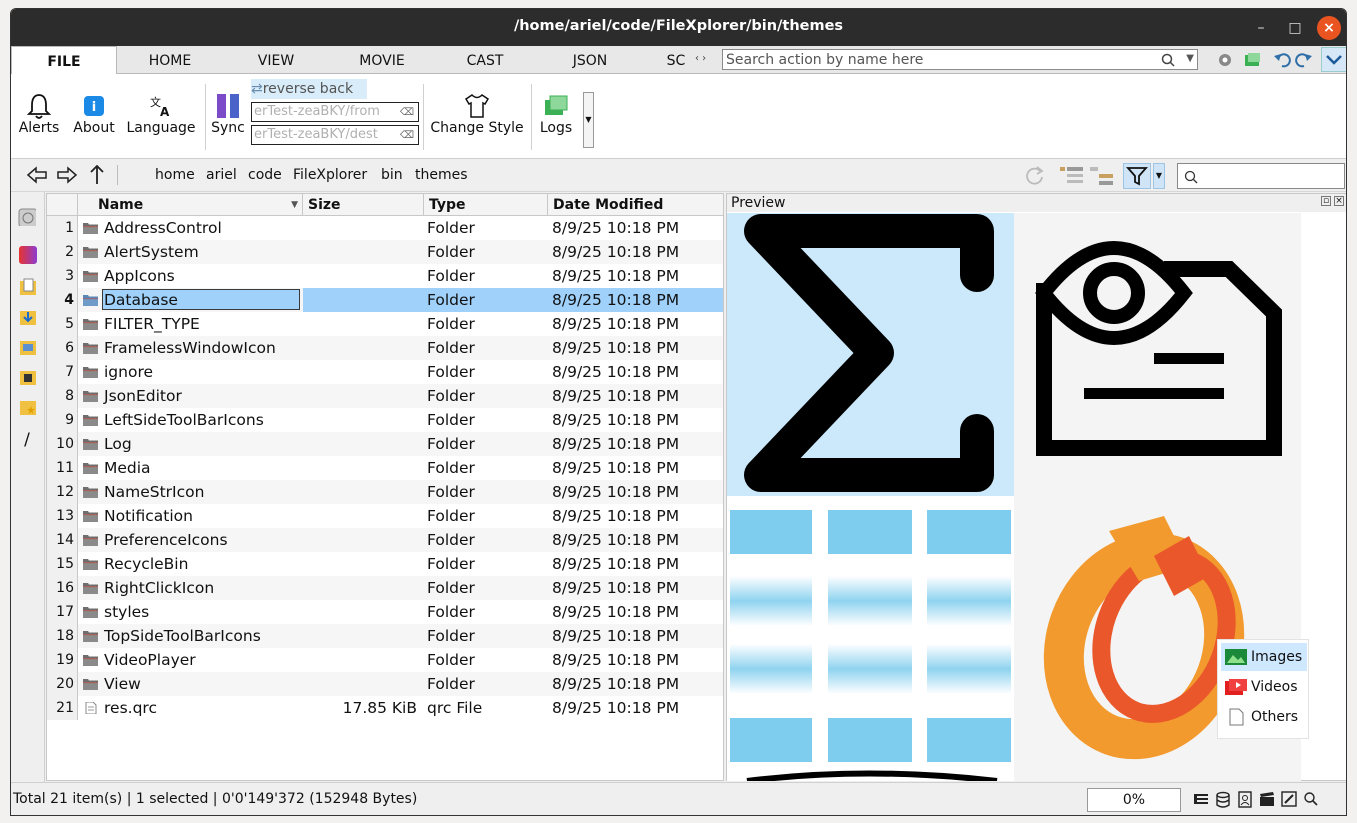 This screenshot has width=1357, height=823. Describe the element at coordinates (531, 117) in the screenshot. I see `ribbon-separator` at that location.